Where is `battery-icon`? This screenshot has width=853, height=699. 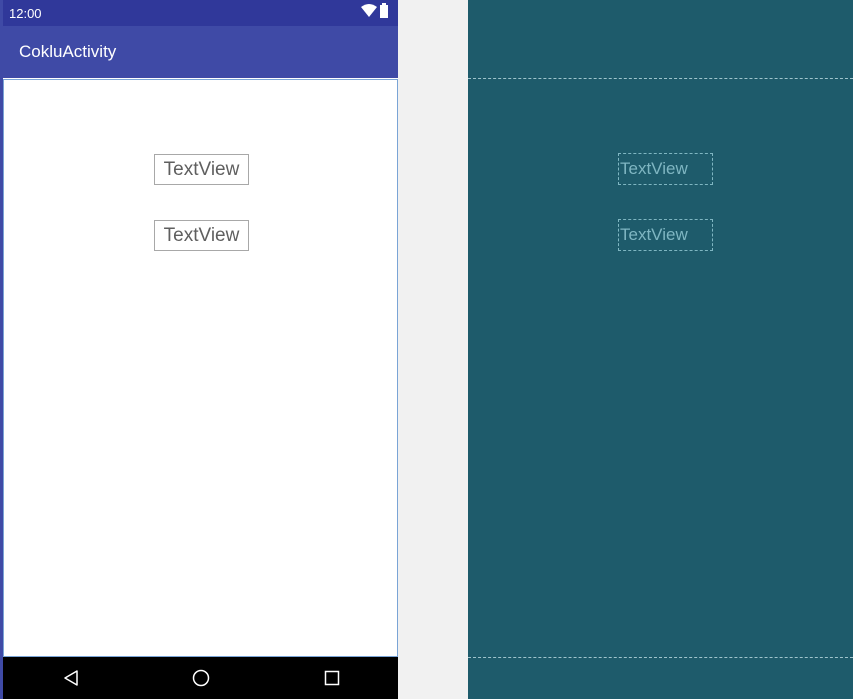 battery-icon is located at coordinates (384, 12).